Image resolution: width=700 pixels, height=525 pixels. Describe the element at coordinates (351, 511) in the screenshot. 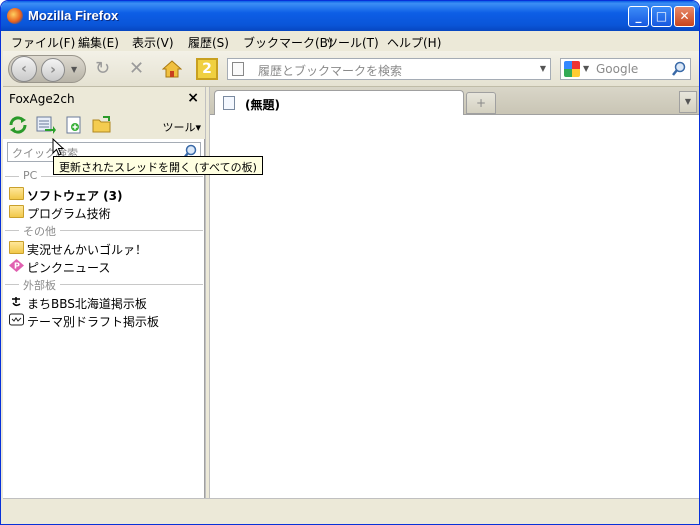

I see `status-bar` at that location.